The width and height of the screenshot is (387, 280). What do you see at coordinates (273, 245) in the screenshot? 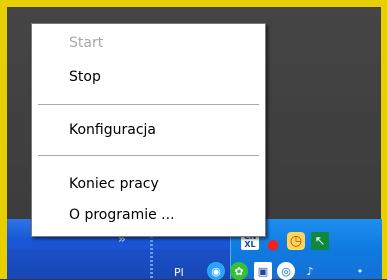
I see `ladybug-icon: ●` at bounding box center [273, 245].